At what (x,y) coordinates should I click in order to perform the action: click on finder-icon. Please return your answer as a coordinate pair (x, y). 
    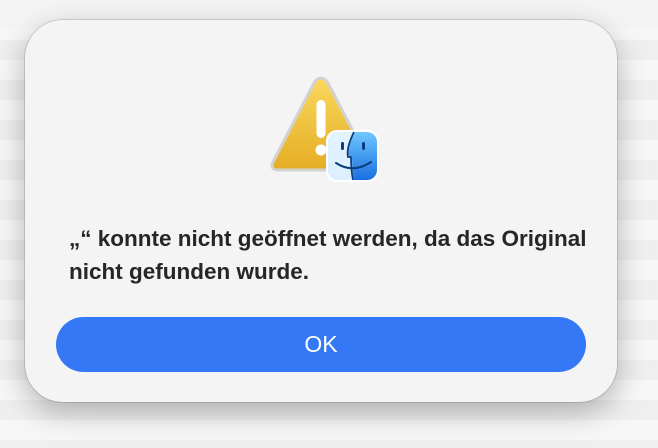
    Looking at the image, I should click on (352, 156).